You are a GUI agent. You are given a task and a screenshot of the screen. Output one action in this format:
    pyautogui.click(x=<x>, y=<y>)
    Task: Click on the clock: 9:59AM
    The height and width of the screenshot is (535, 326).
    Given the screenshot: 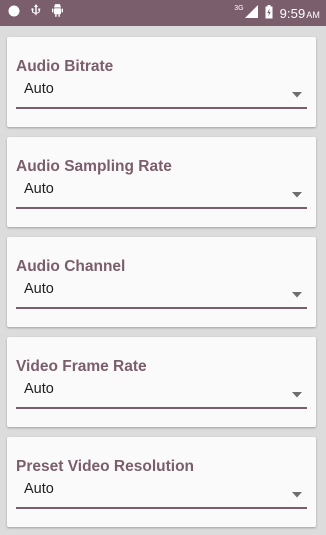 What is the action you would take?
    pyautogui.click(x=300, y=13)
    